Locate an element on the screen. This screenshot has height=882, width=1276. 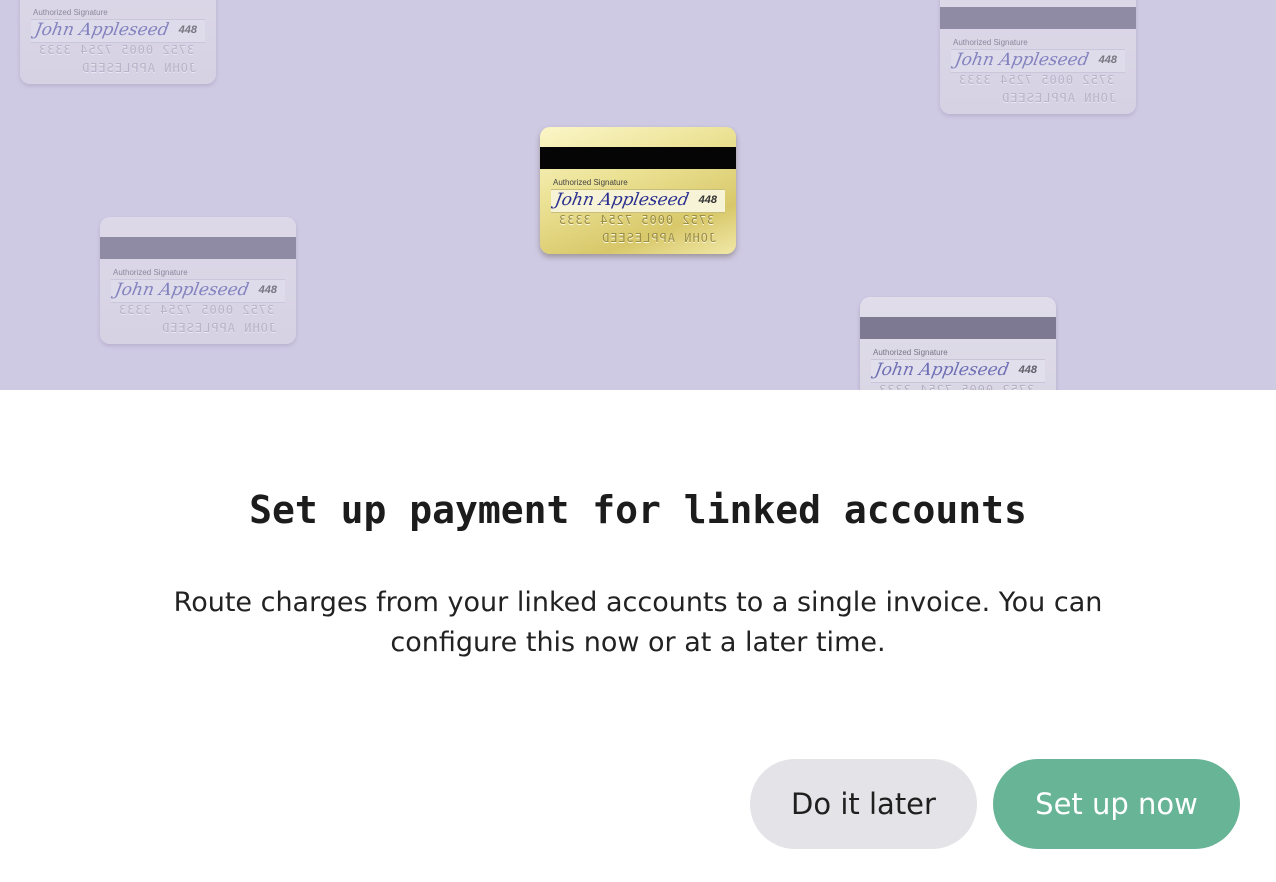
set-up-now-button: Set up now is located at coordinates (1116, 804).